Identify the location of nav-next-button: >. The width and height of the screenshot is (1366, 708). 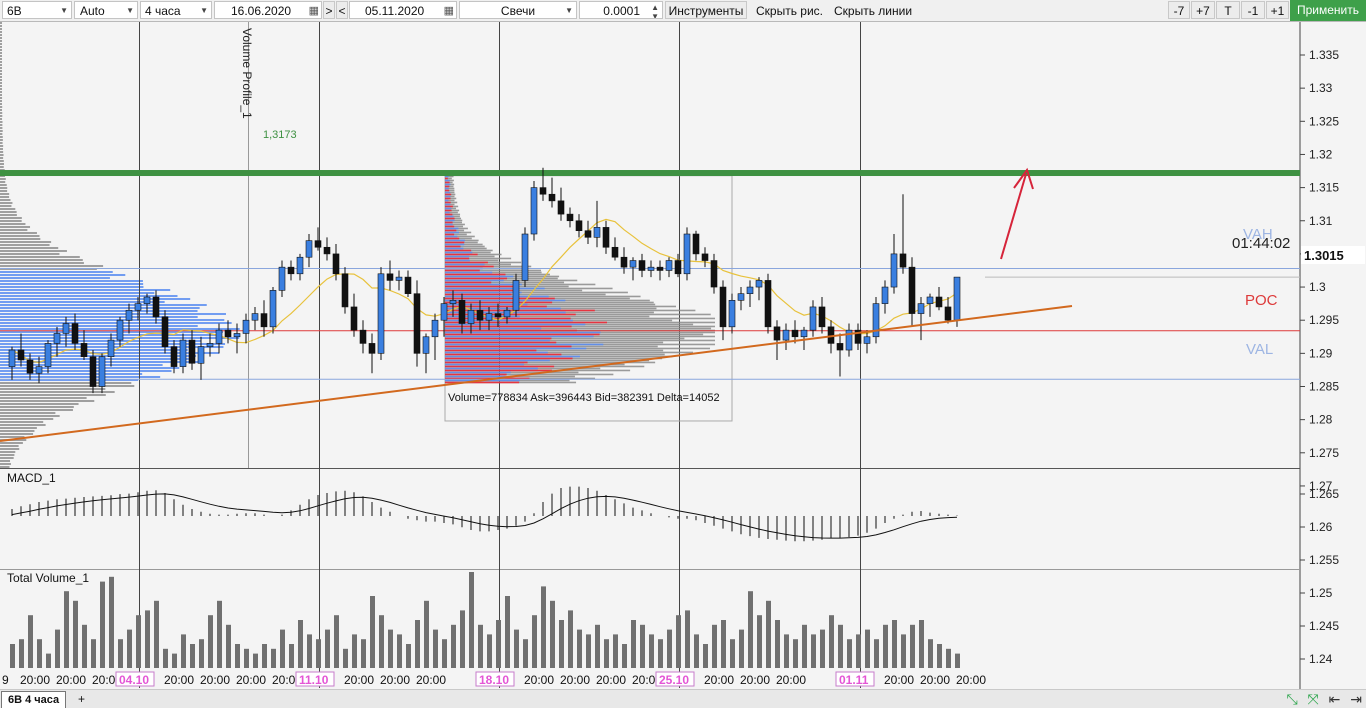
(329, 10).